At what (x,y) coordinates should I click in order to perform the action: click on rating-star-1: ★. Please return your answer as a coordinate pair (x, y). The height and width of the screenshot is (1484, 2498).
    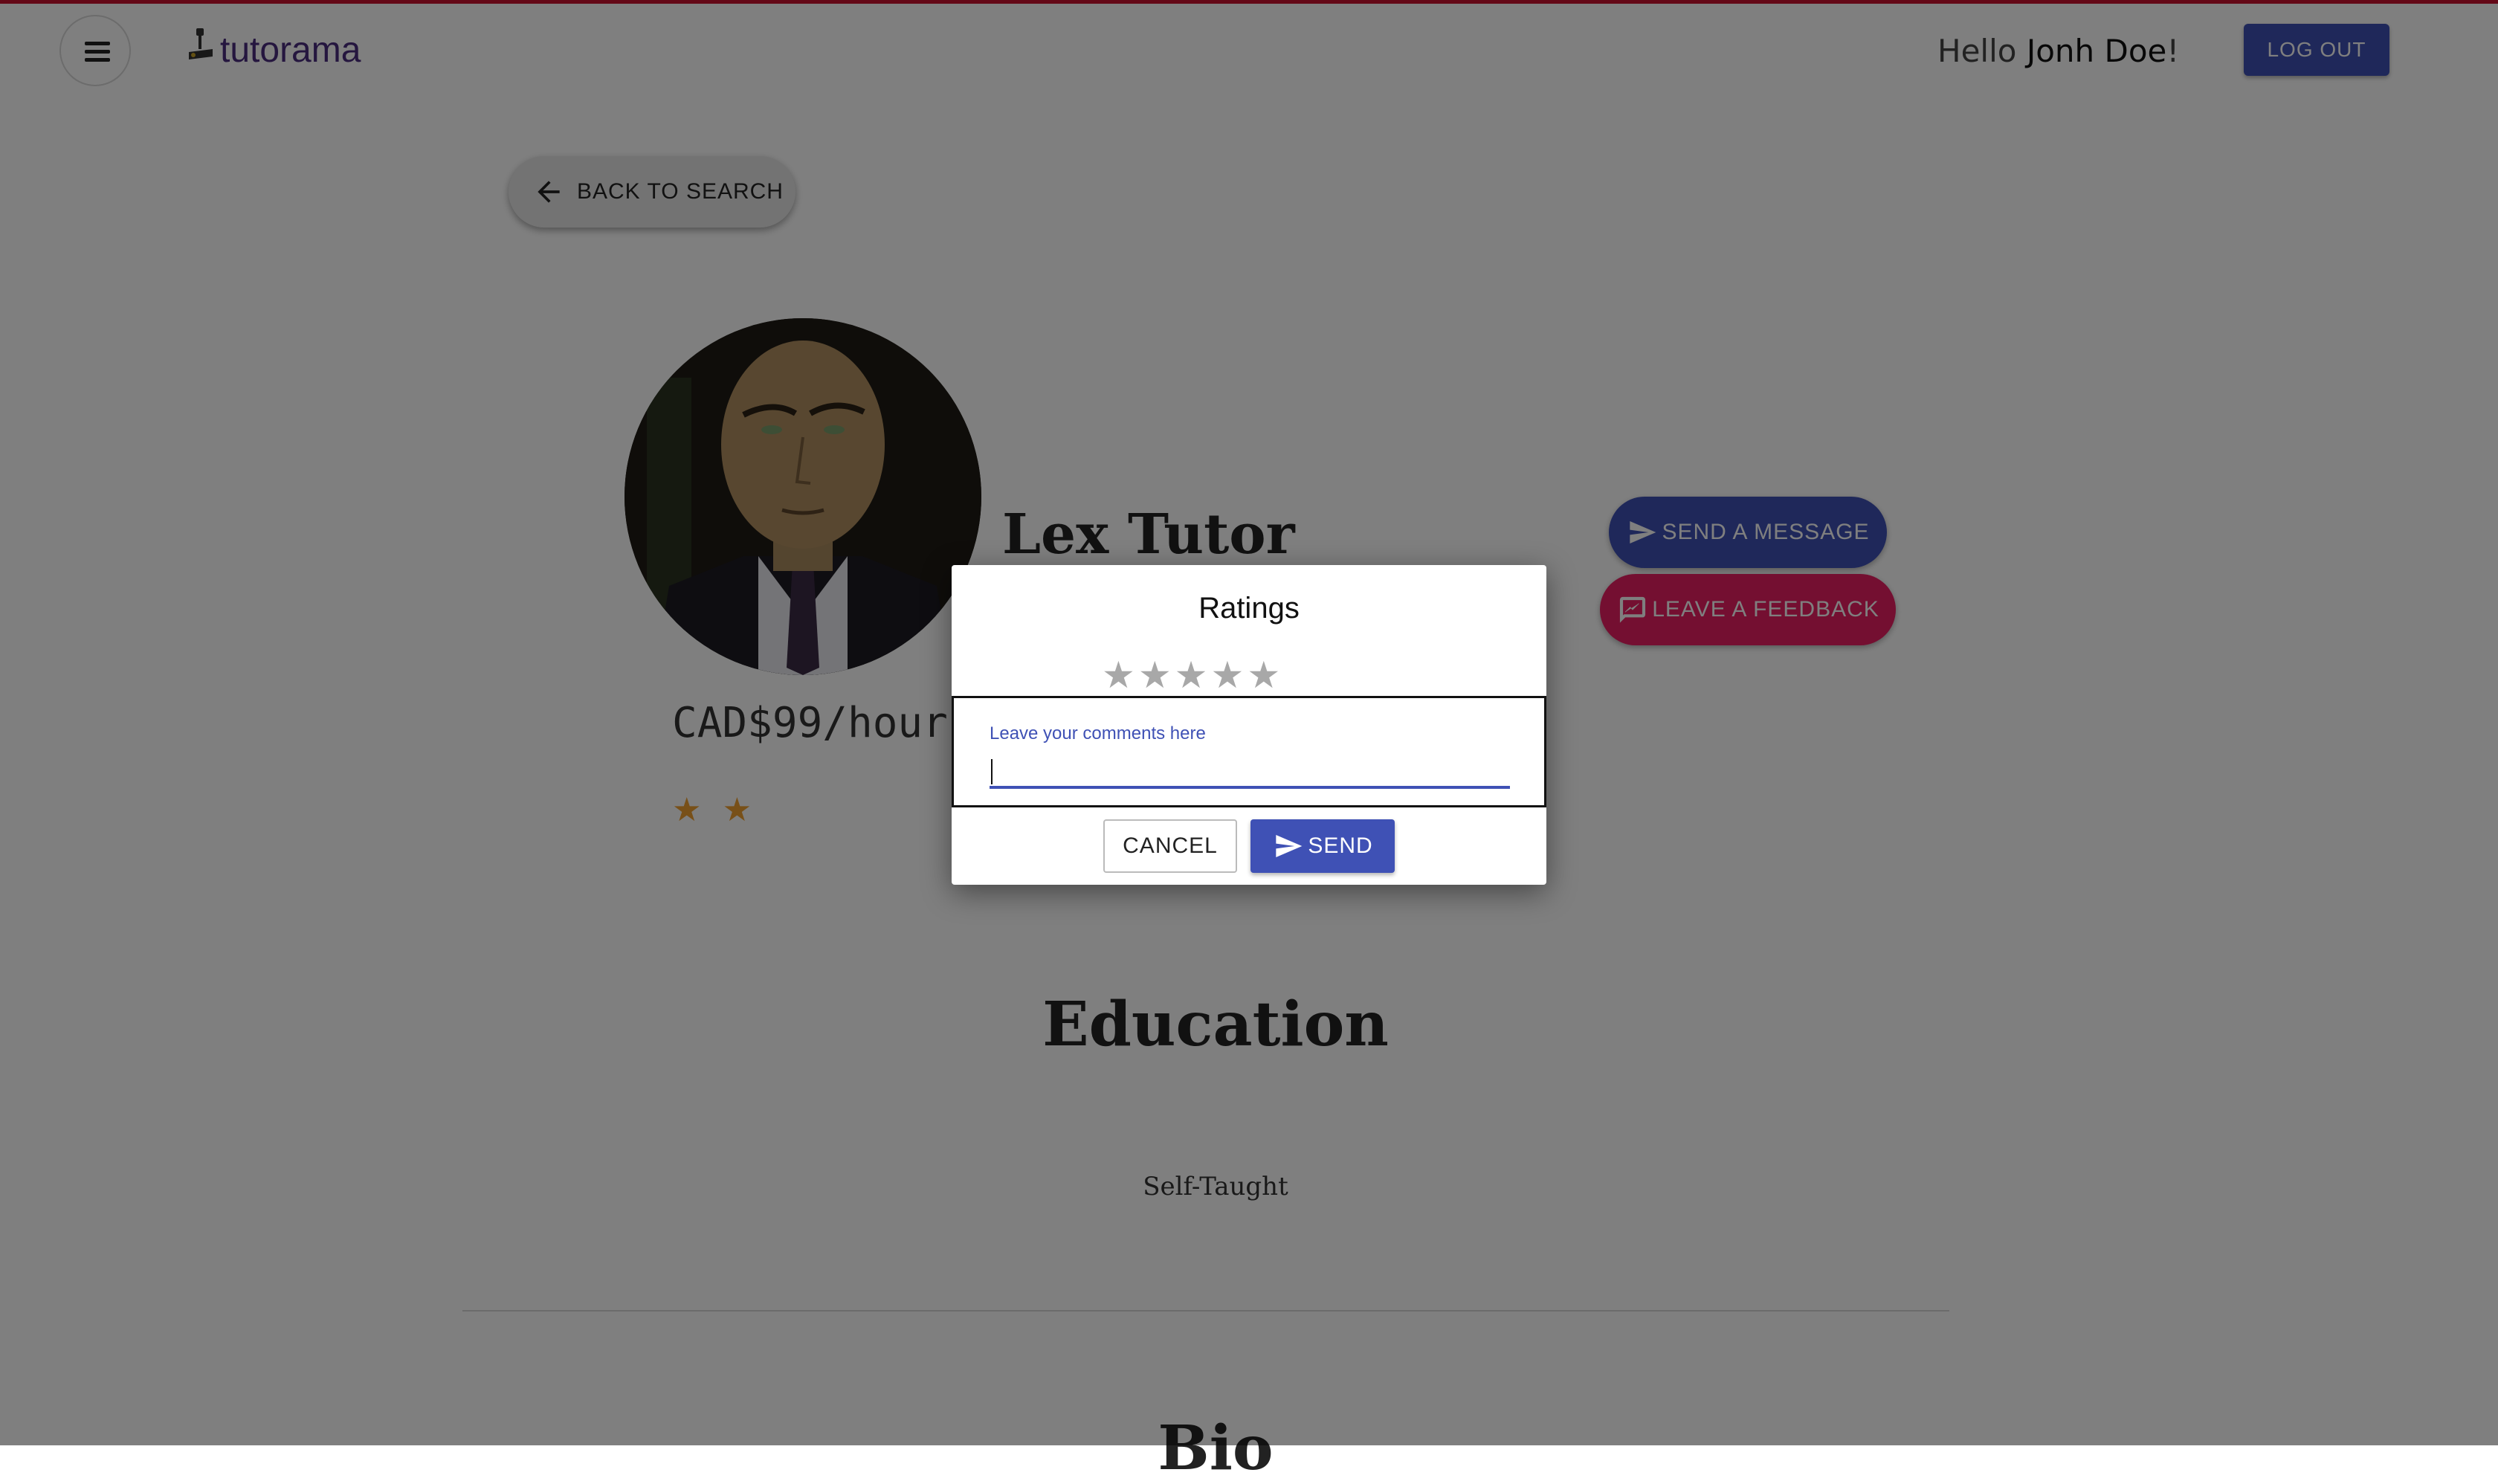
    Looking at the image, I should click on (1118, 675).